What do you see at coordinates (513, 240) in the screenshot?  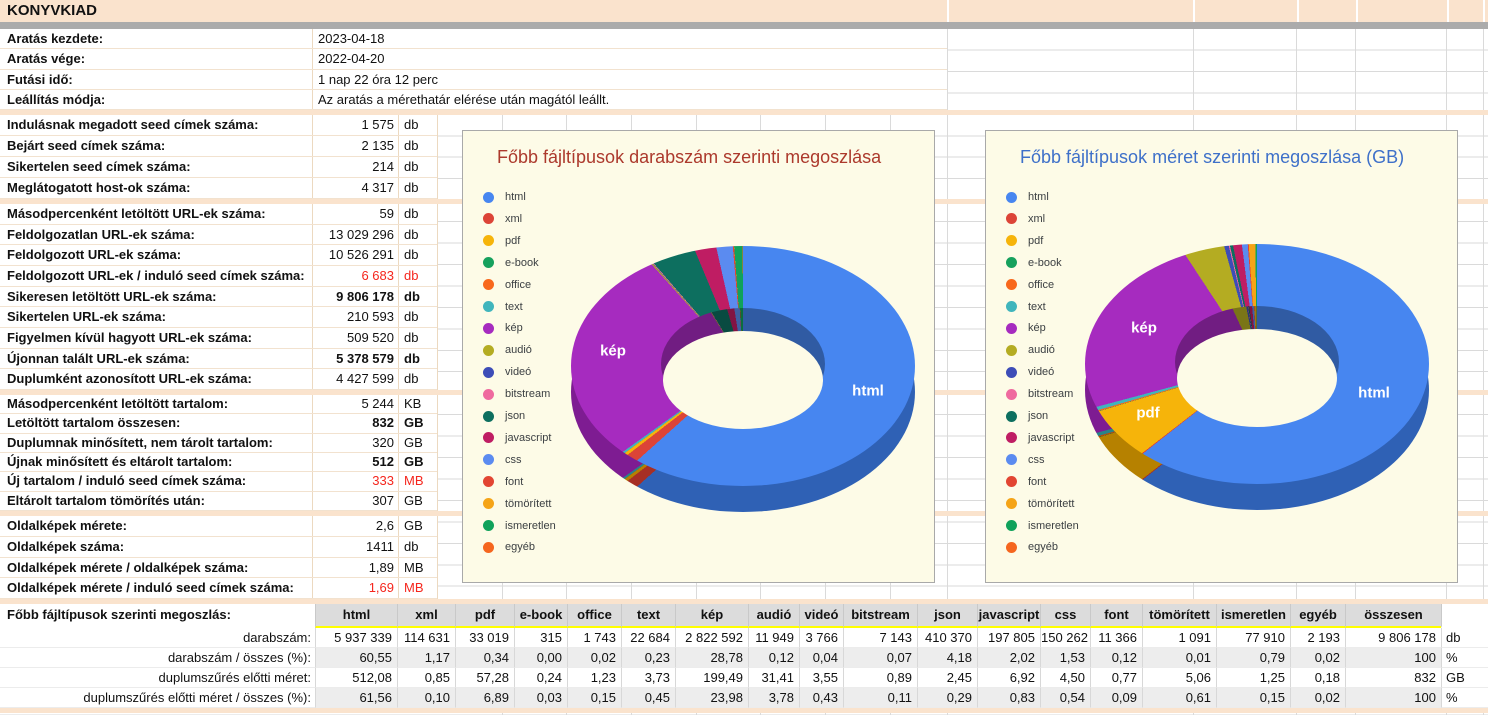 I see `legend-label: pdf` at bounding box center [513, 240].